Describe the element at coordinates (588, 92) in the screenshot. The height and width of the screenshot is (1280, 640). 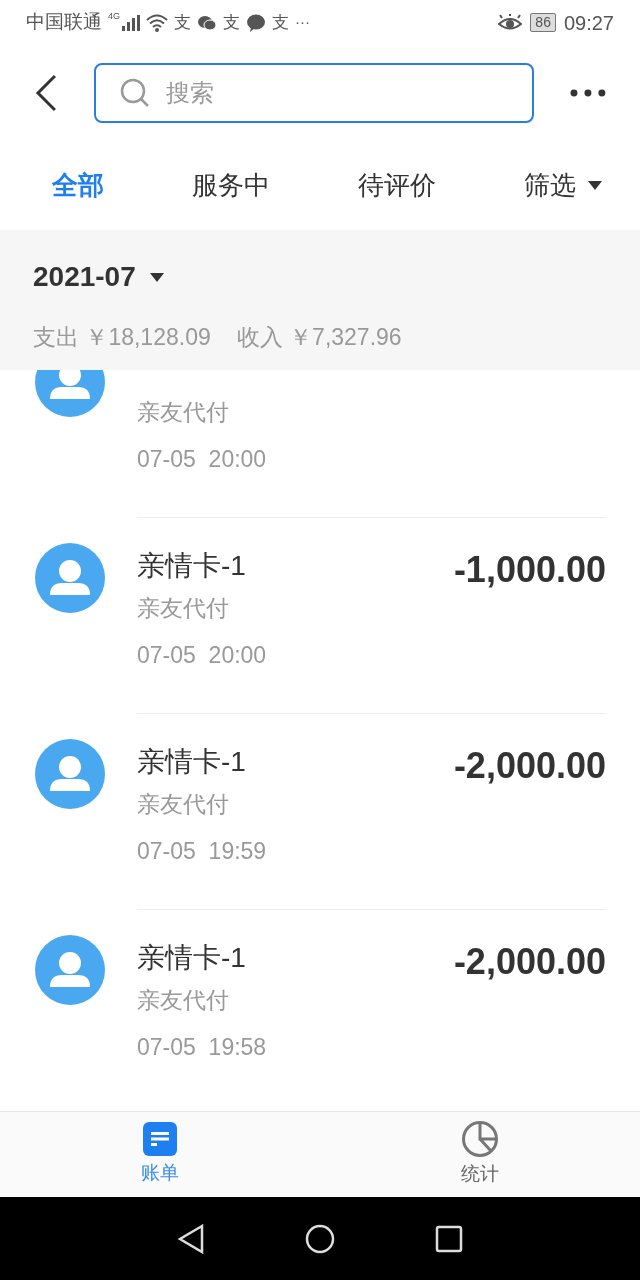
I see `more-icon` at that location.